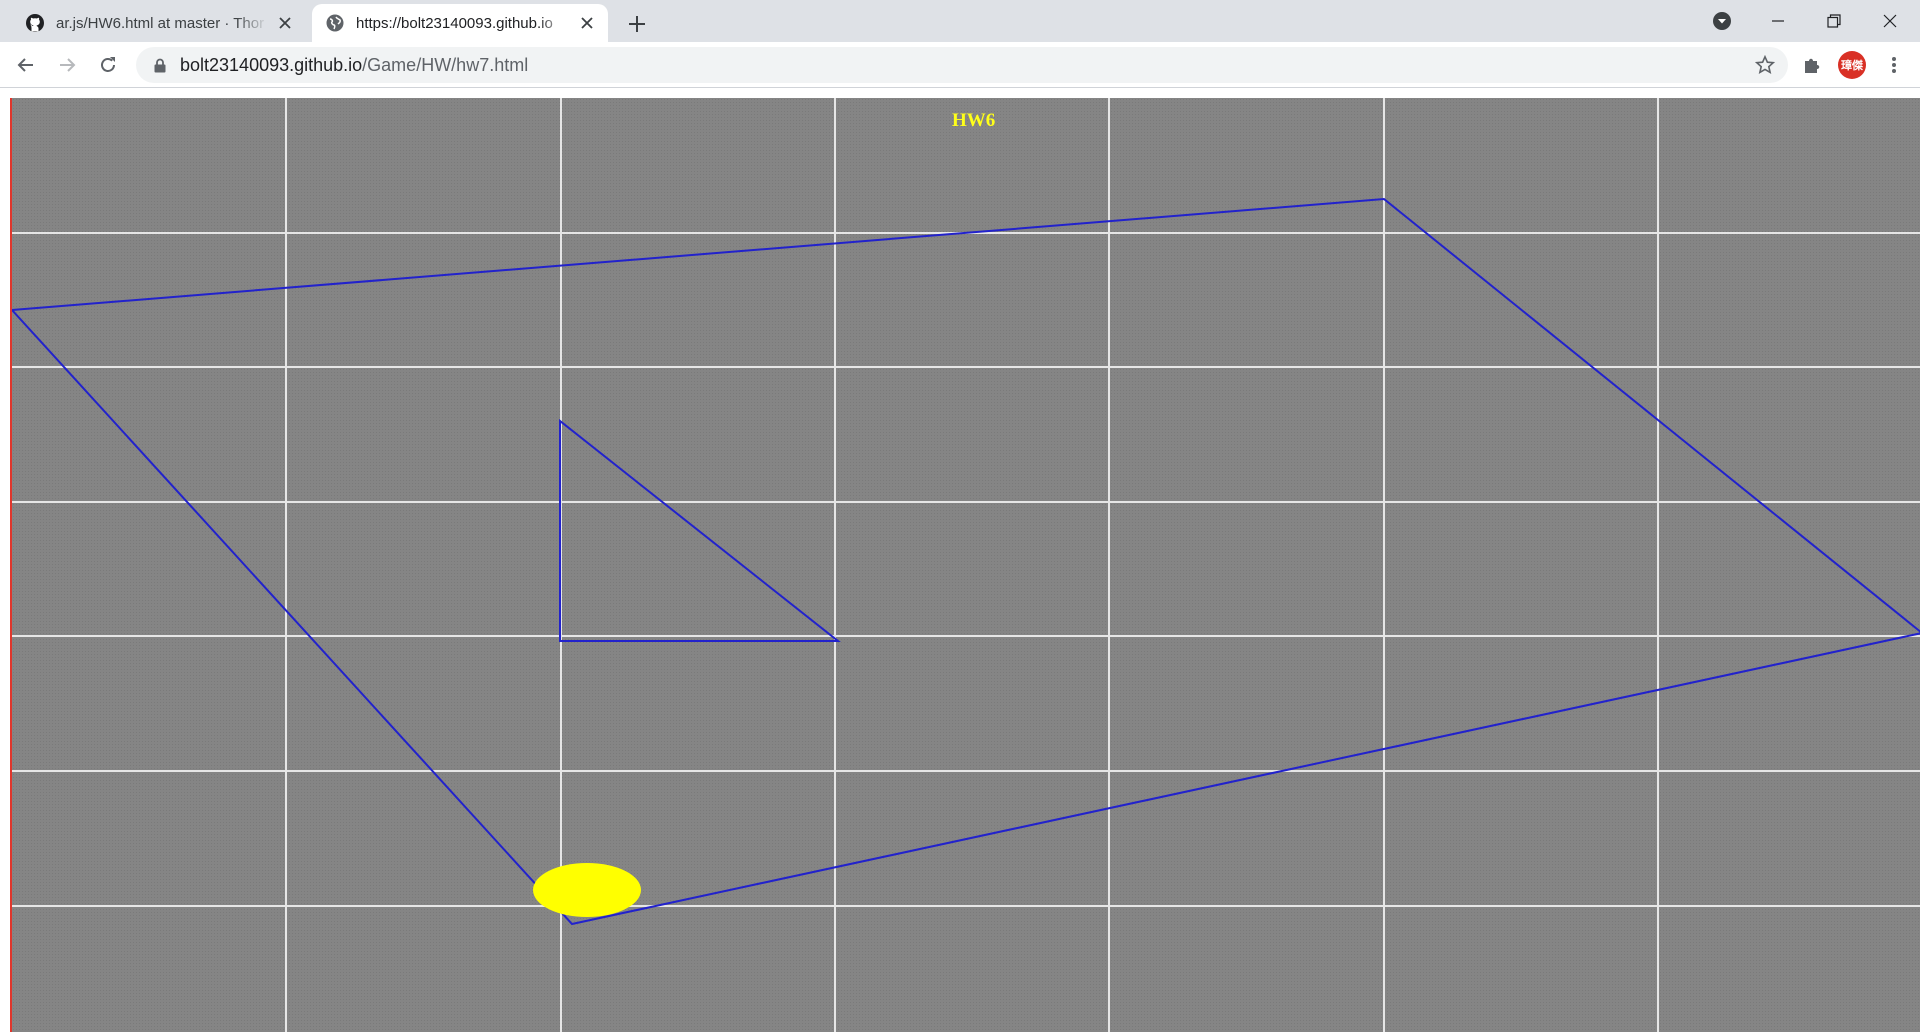 The height and width of the screenshot is (1032, 1920). Describe the element at coordinates (335, 23) in the screenshot. I see `globe-icon` at that location.